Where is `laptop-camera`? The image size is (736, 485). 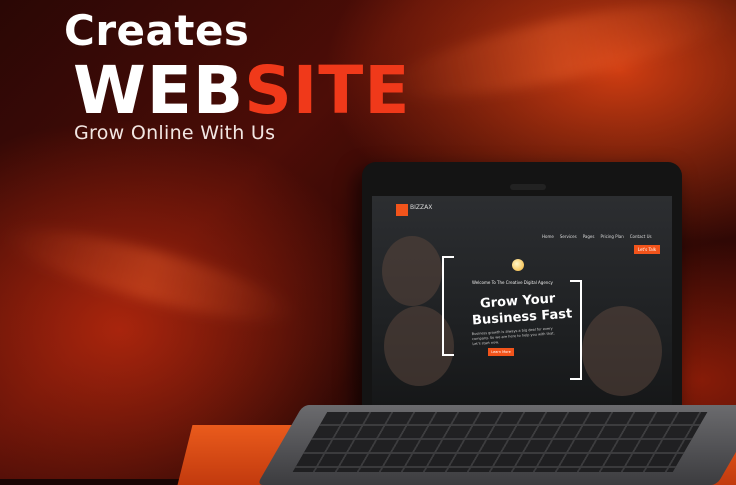 laptop-camera is located at coordinates (528, 187).